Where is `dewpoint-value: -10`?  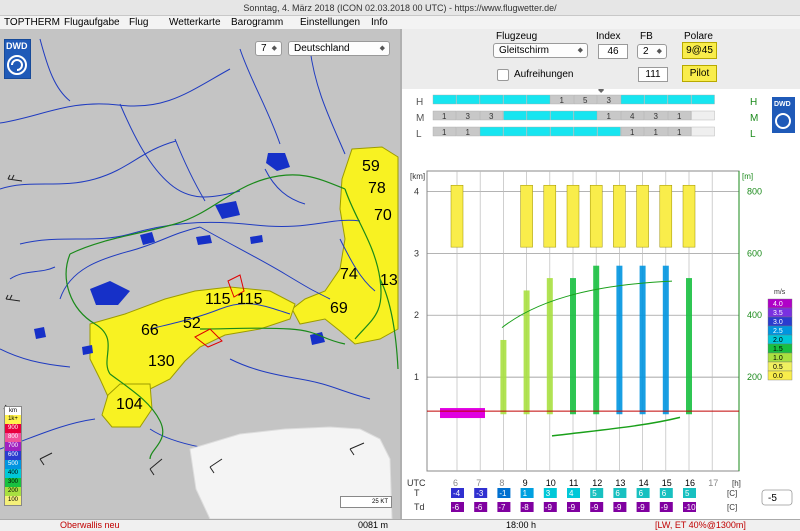 dewpoint-value: -10 is located at coordinates (690, 507).